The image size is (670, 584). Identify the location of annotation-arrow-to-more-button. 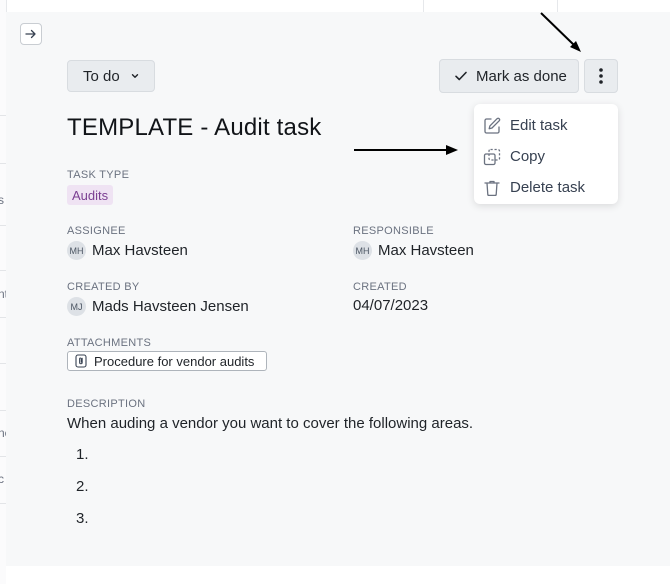
(560, 32).